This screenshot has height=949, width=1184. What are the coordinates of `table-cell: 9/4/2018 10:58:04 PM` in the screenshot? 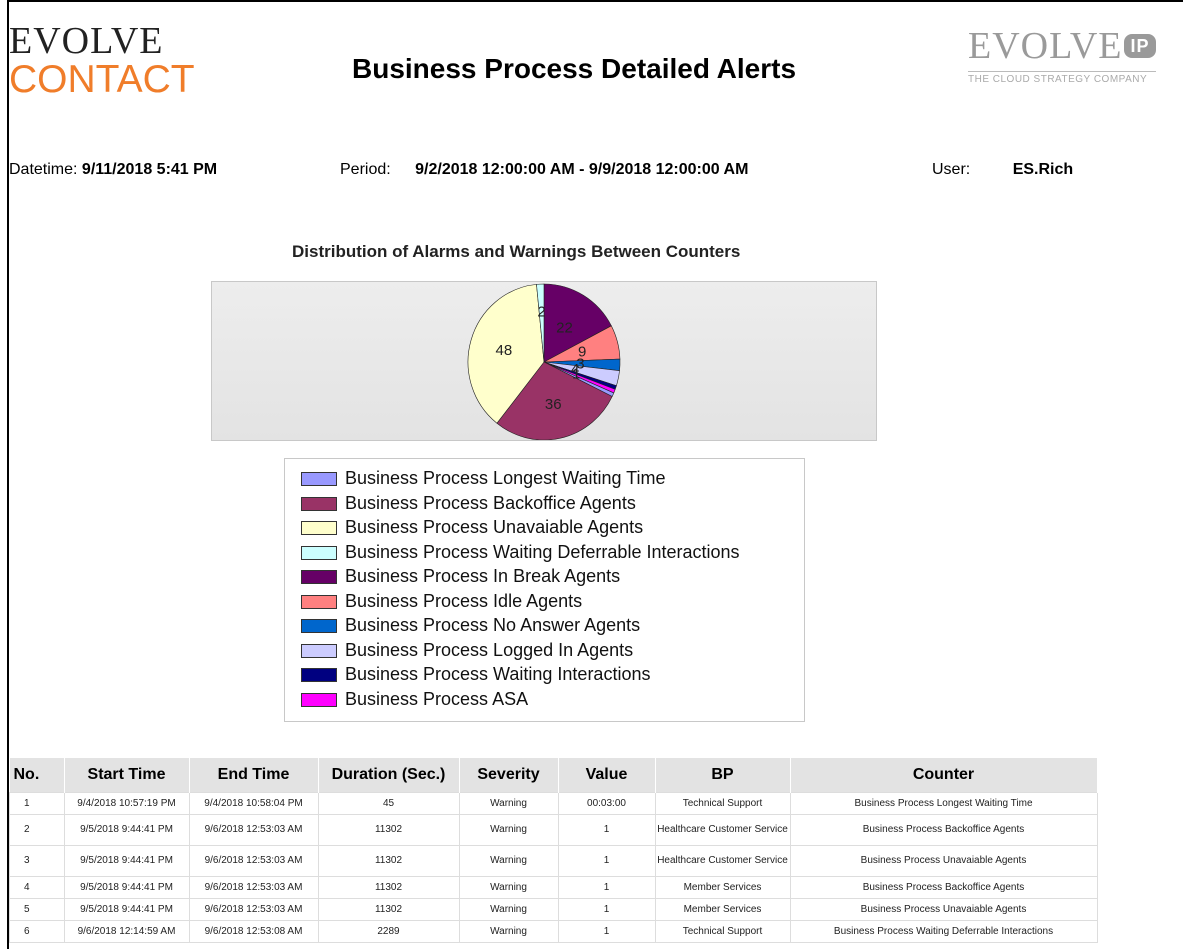 It's located at (253, 803).